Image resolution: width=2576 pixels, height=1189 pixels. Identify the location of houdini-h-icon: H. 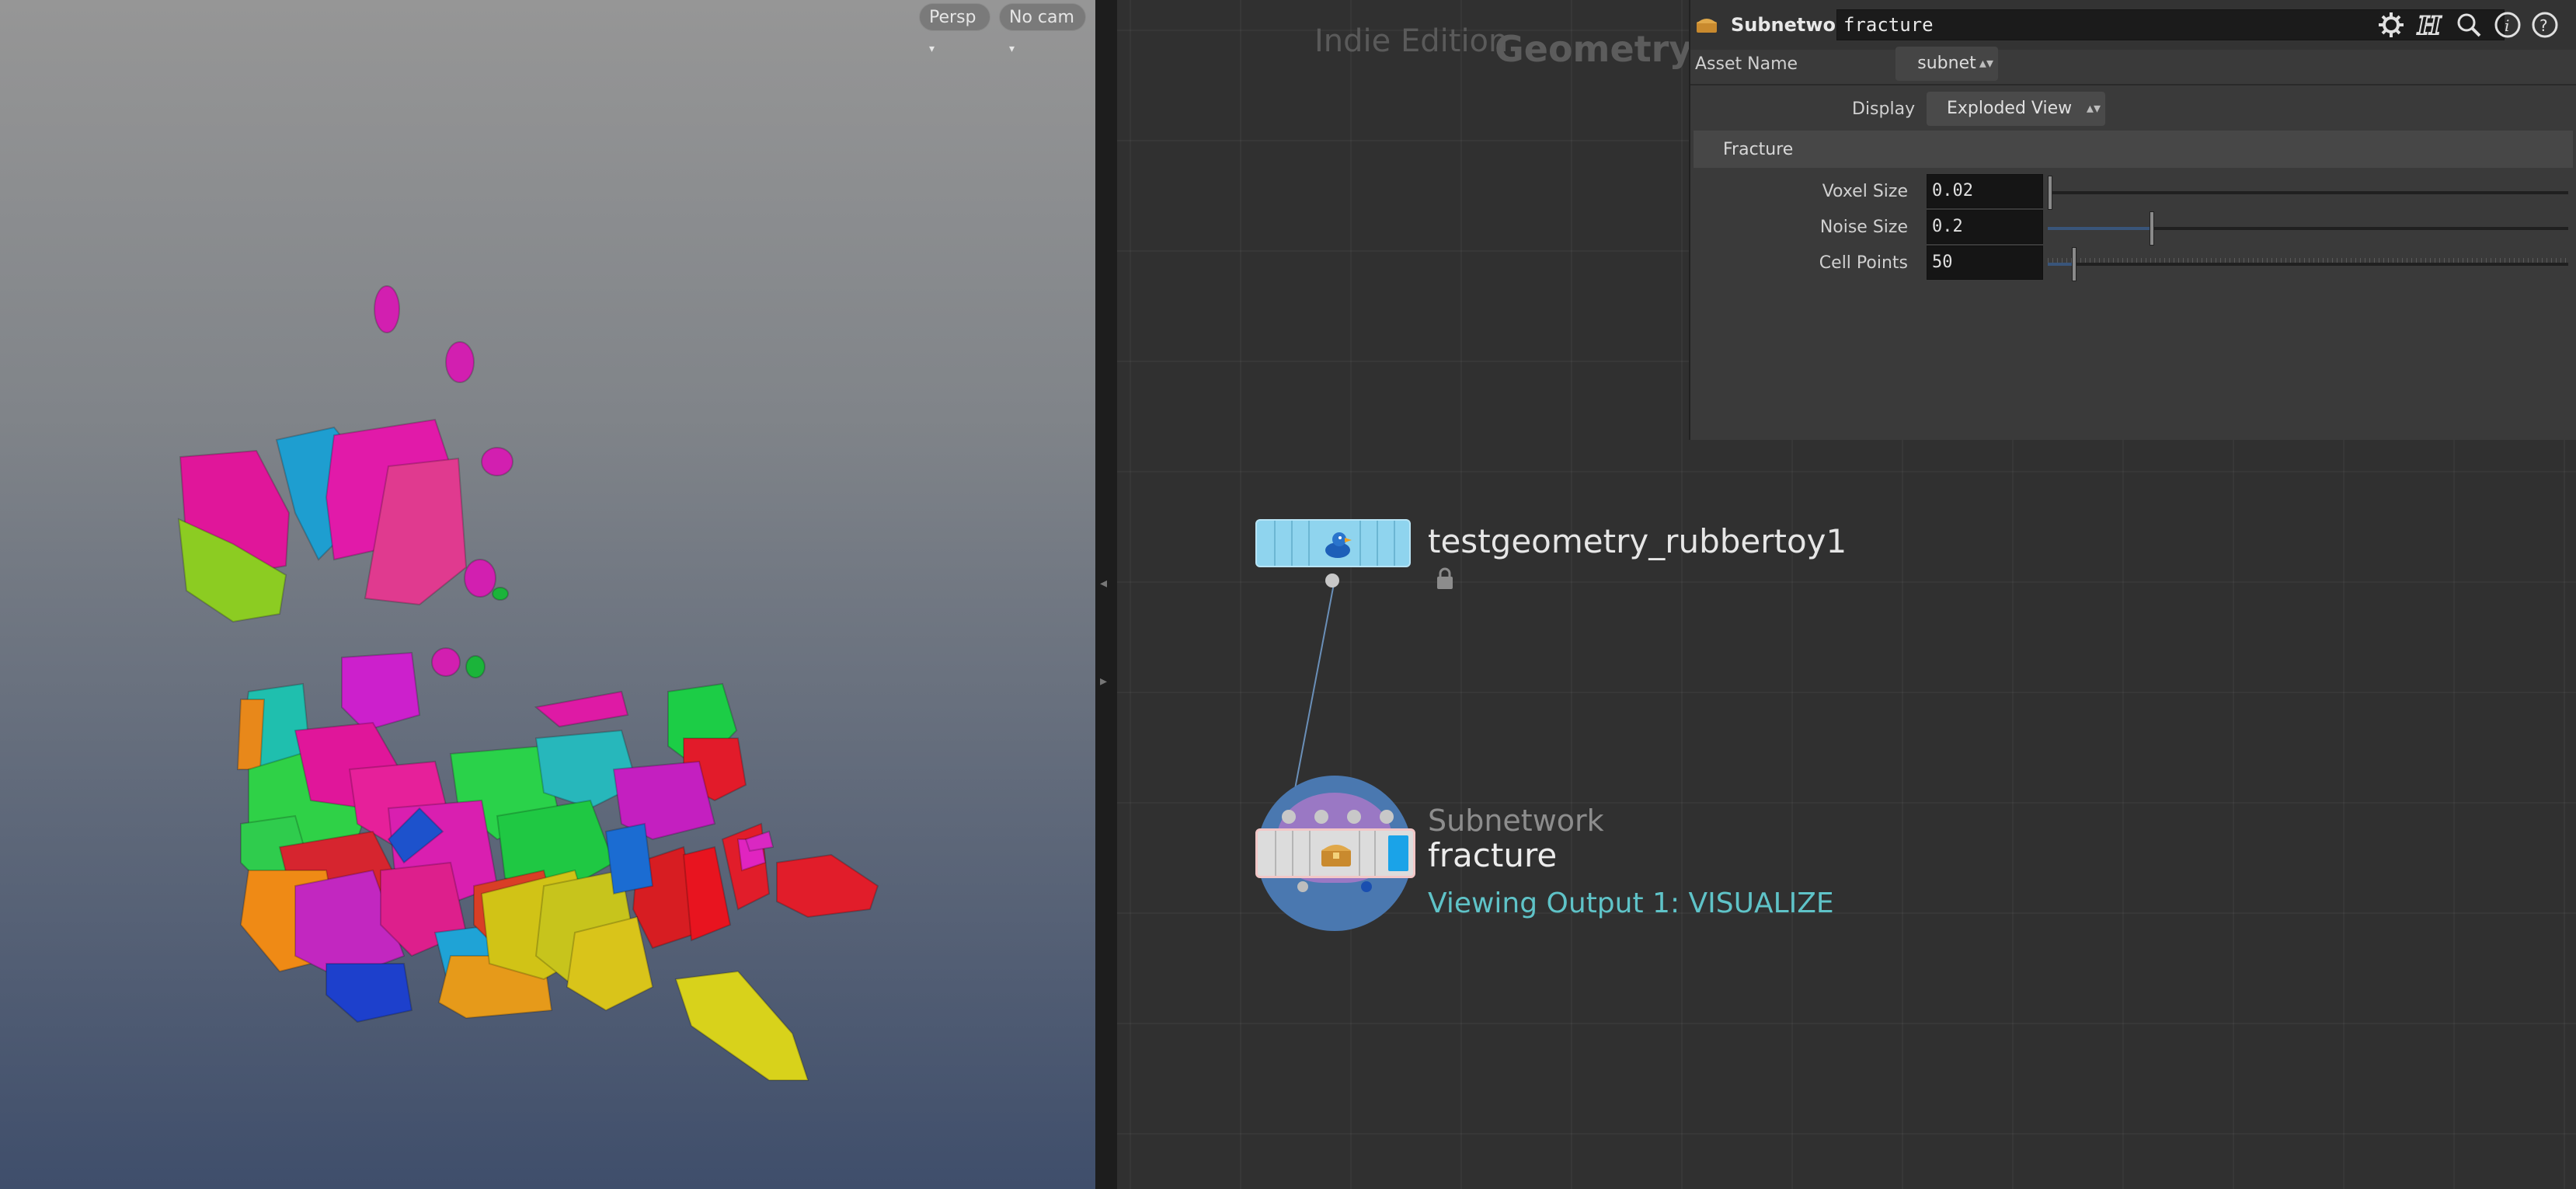
(2429, 24).